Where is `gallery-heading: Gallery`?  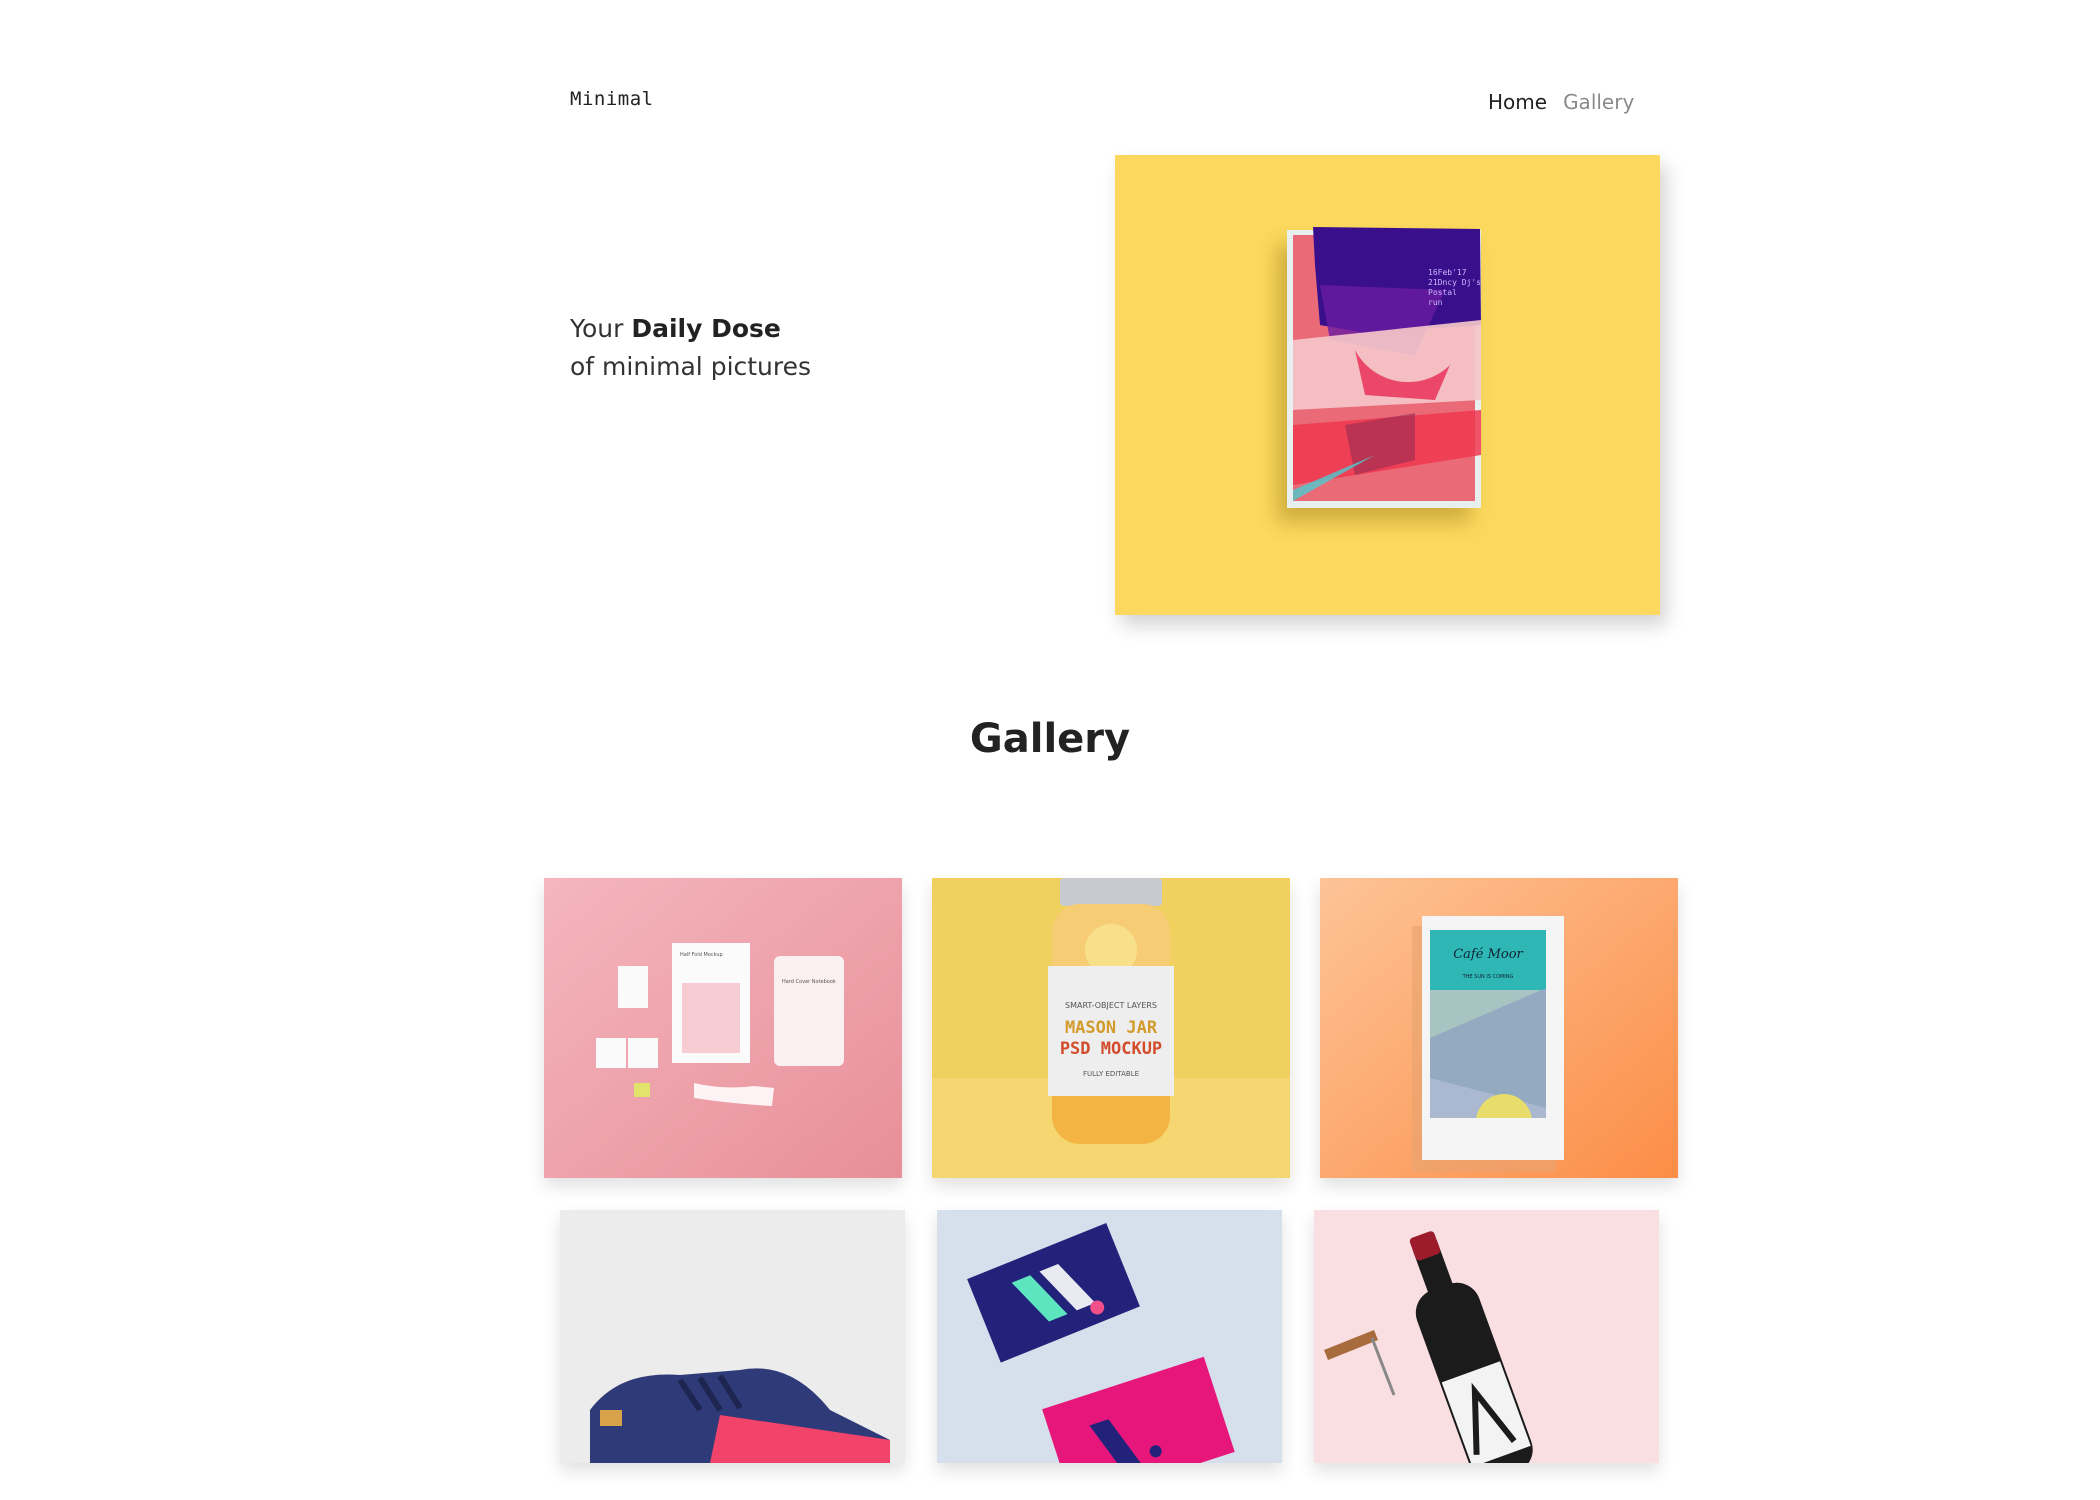
gallery-heading: Gallery is located at coordinates (1050, 739).